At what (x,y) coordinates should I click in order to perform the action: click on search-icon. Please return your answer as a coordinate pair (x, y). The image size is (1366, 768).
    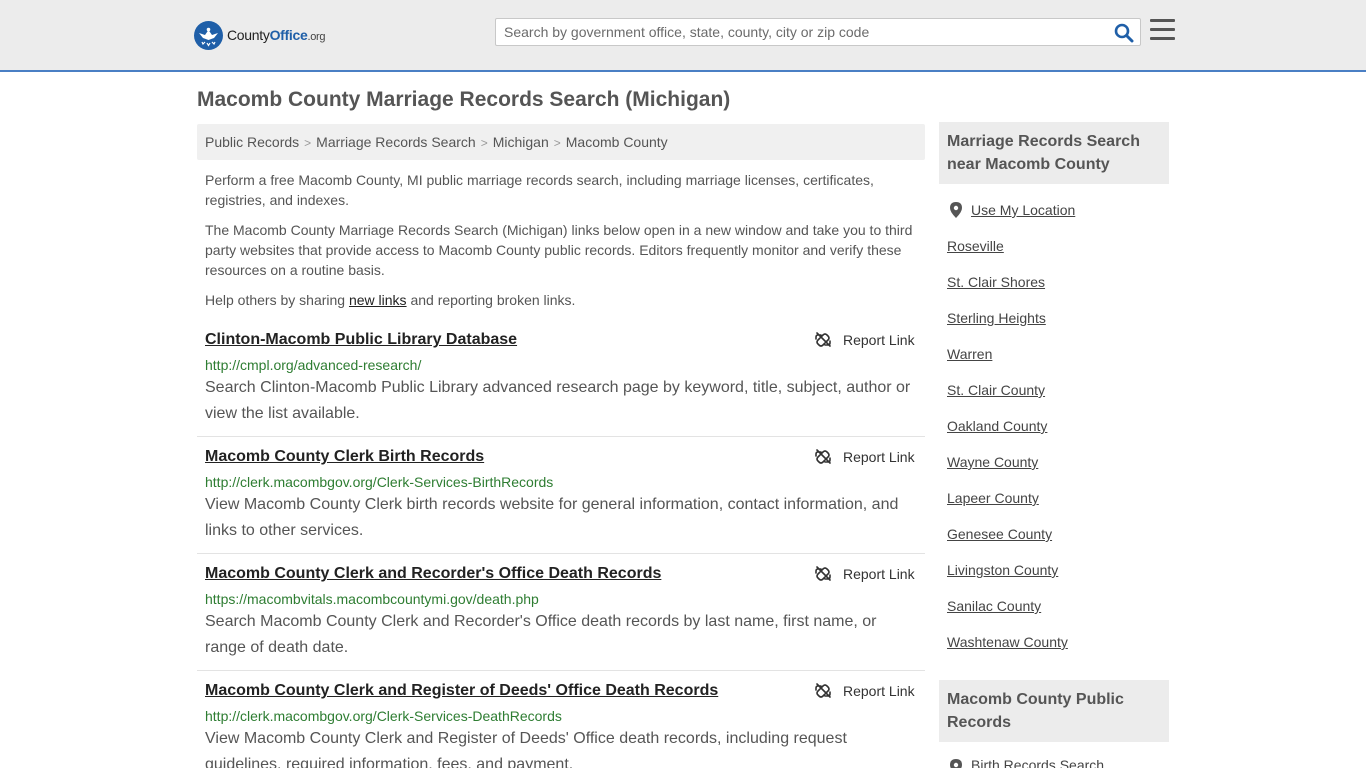
    Looking at the image, I should click on (1124, 33).